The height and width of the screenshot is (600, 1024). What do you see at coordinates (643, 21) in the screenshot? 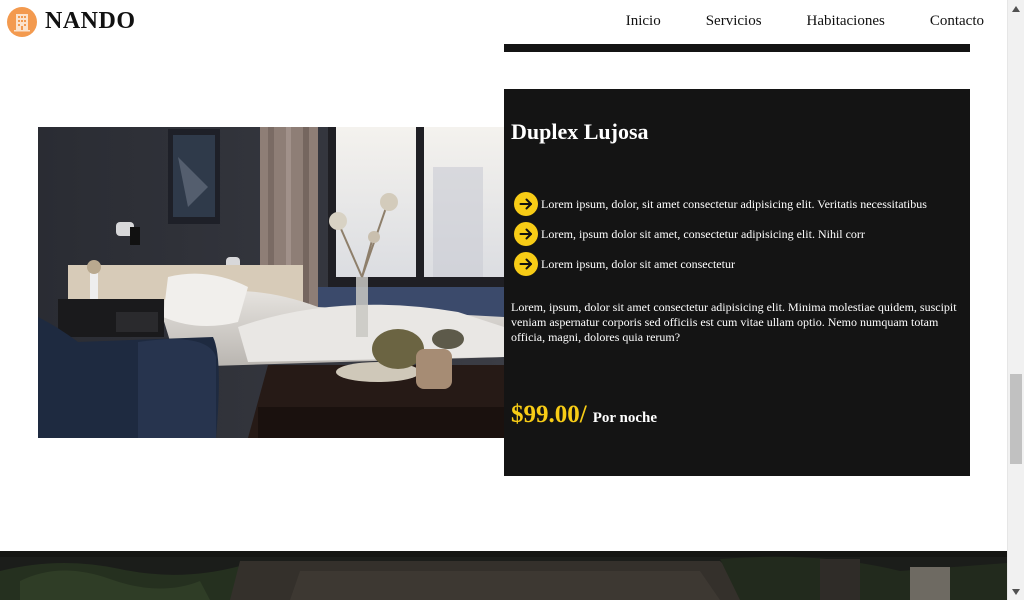
I see `nav-inicio: Inicio` at bounding box center [643, 21].